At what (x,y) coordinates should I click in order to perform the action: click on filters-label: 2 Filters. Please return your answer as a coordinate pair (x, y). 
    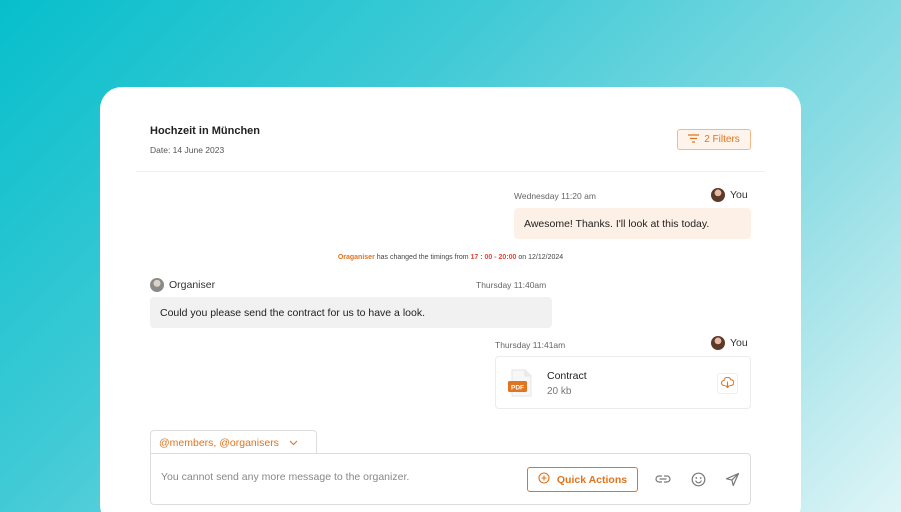
    Looking at the image, I should click on (722, 139).